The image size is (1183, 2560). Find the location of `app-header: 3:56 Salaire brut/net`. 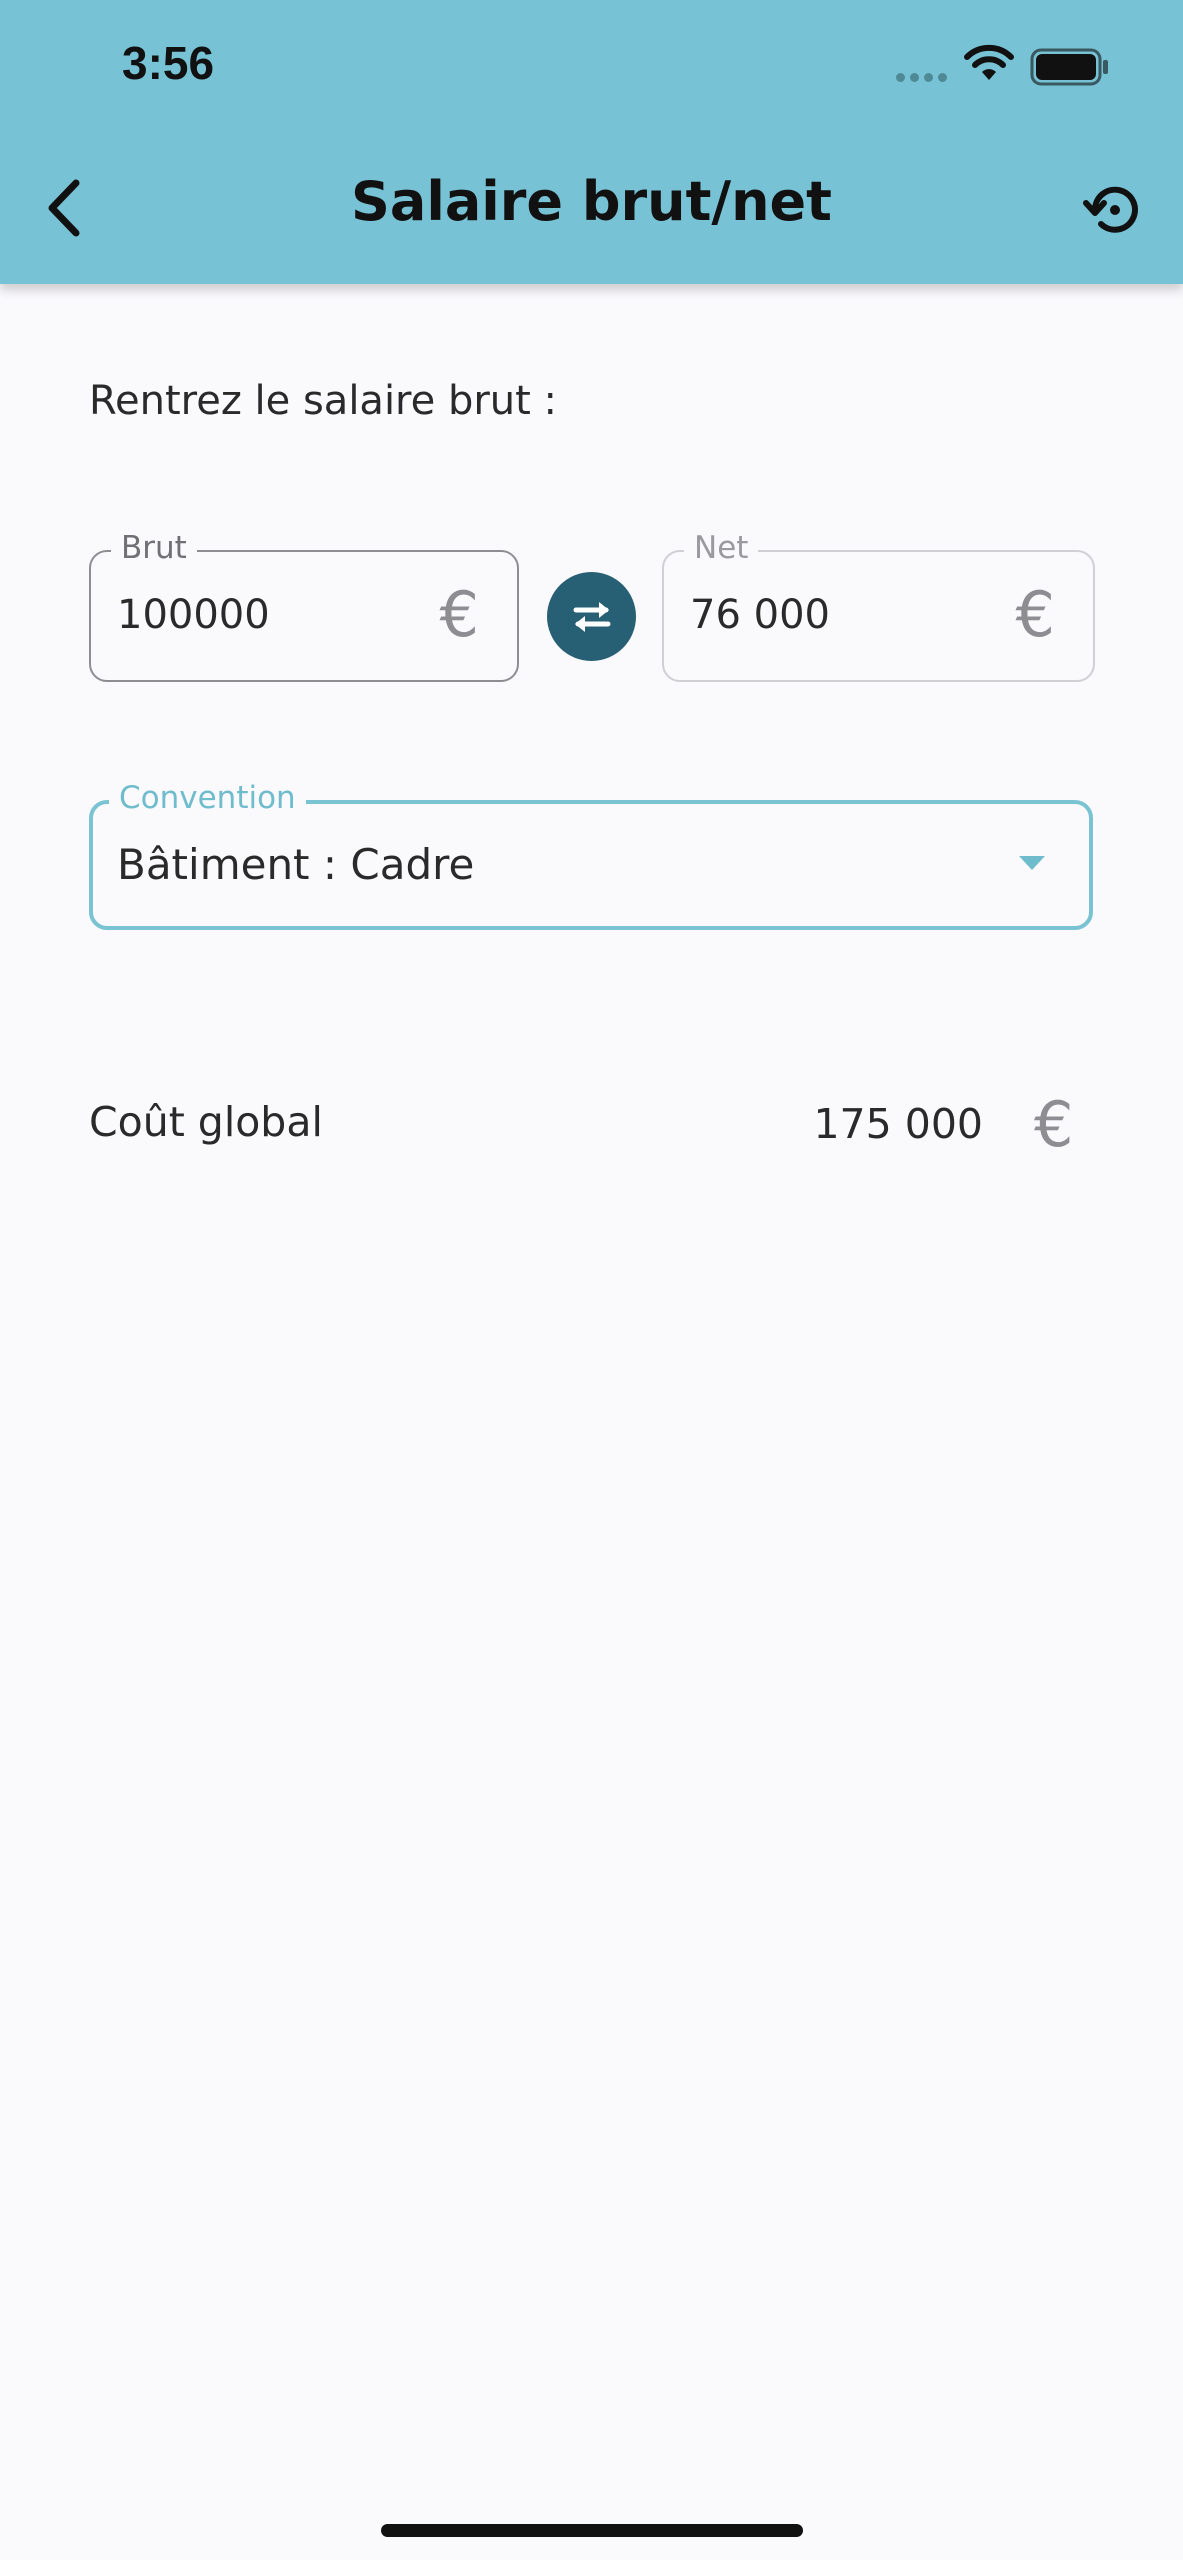

app-header: 3:56 Salaire brut/net is located at coordinates (591, 142).